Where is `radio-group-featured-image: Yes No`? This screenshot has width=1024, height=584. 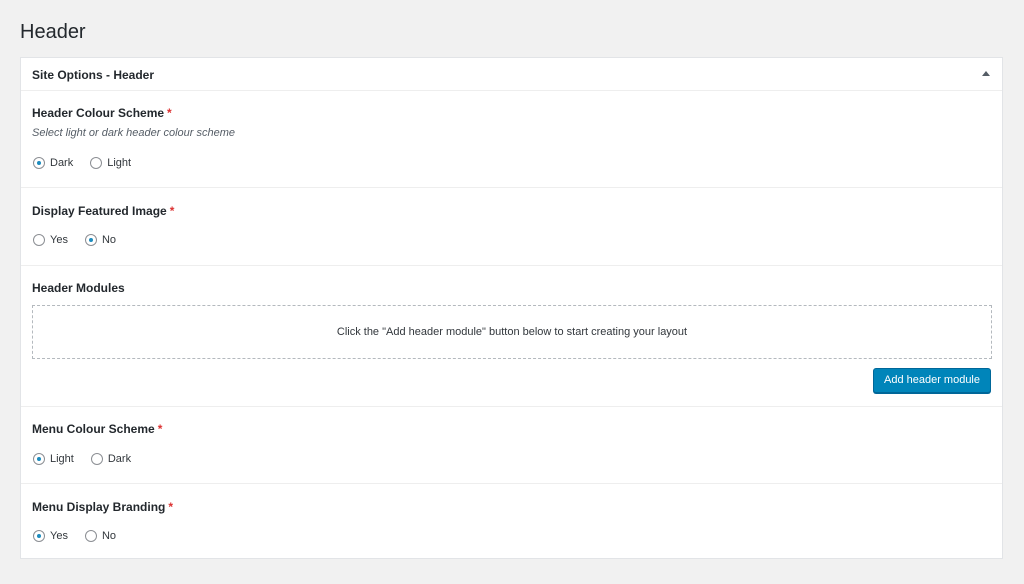
radio-group-featured-image: Yes No is located at coordinates (83, 240).